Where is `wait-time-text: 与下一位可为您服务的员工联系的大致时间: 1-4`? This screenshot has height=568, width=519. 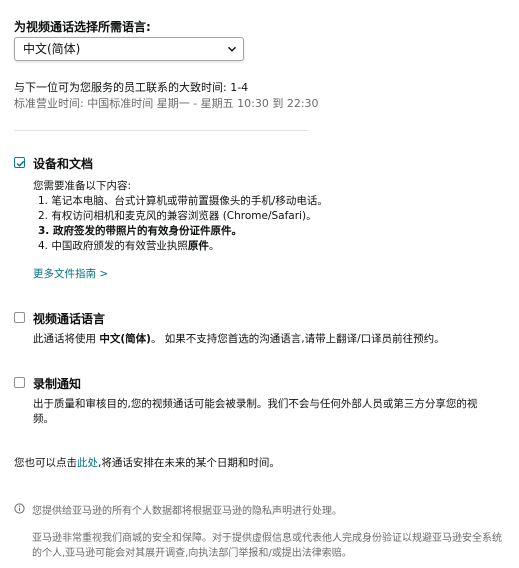
wait-time-text: 与下一位可为您服务的员工联系的大致时间: 1-4 is located at coordinates (131, 87).